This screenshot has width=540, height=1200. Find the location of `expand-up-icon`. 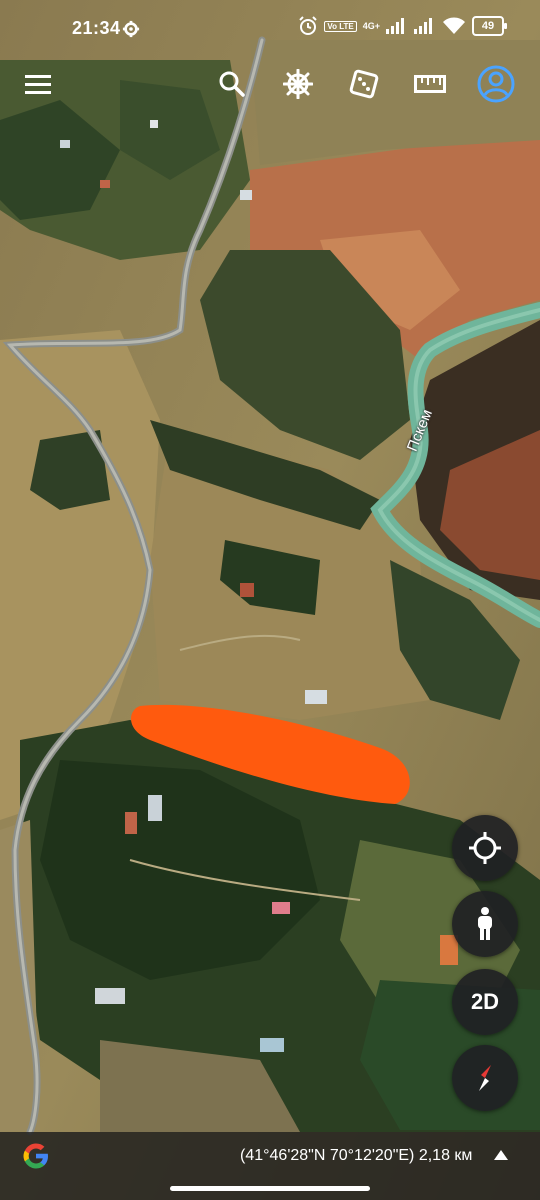

expand-up-icon is located at coordinates (501, 1155).